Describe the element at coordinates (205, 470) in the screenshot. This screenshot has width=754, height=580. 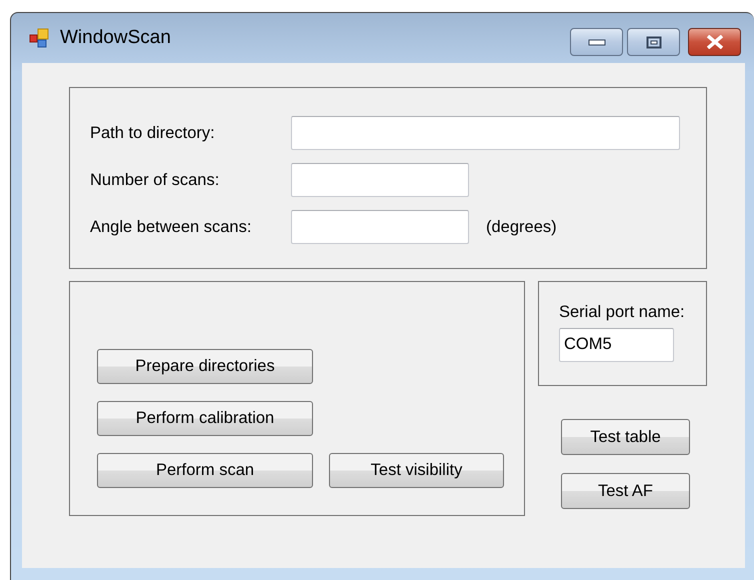
I see `action-button: Perform scan` at that location.